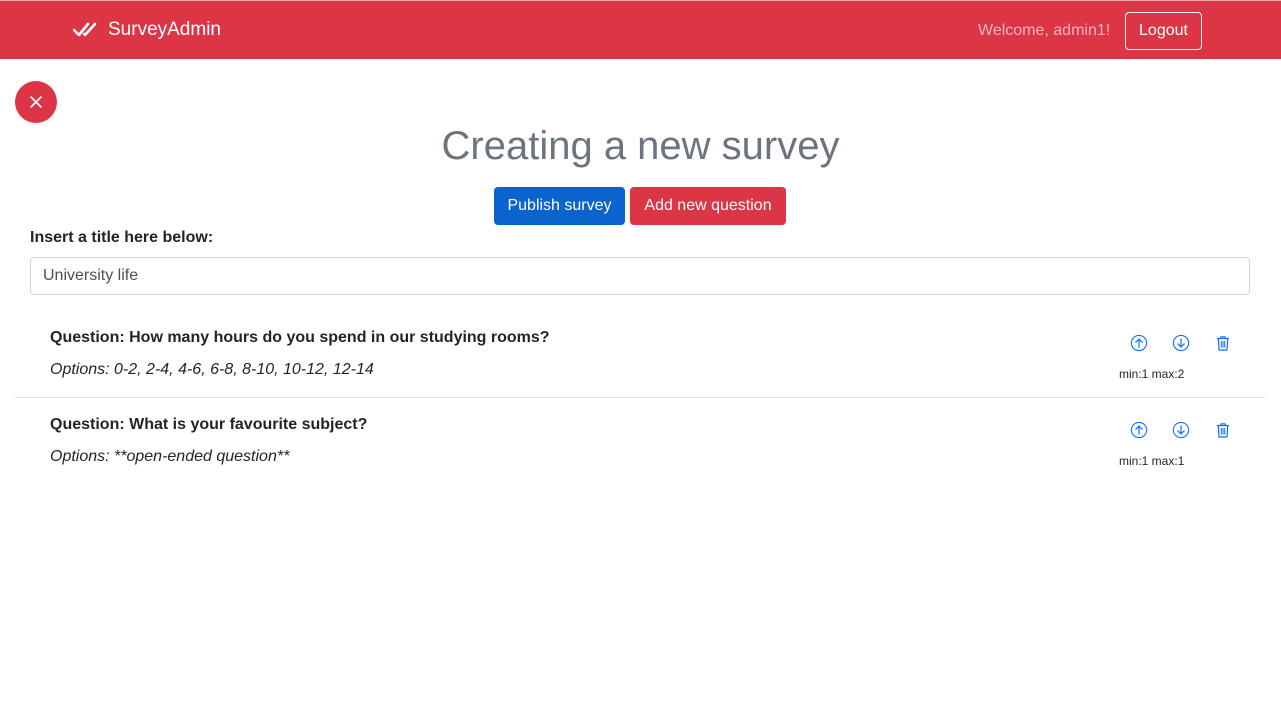 This screenshot has height=717, width=1281. Describe the element at coordinates (122, 237) in the screenshot. I see `title-label: Insert a title here below:` at that location.